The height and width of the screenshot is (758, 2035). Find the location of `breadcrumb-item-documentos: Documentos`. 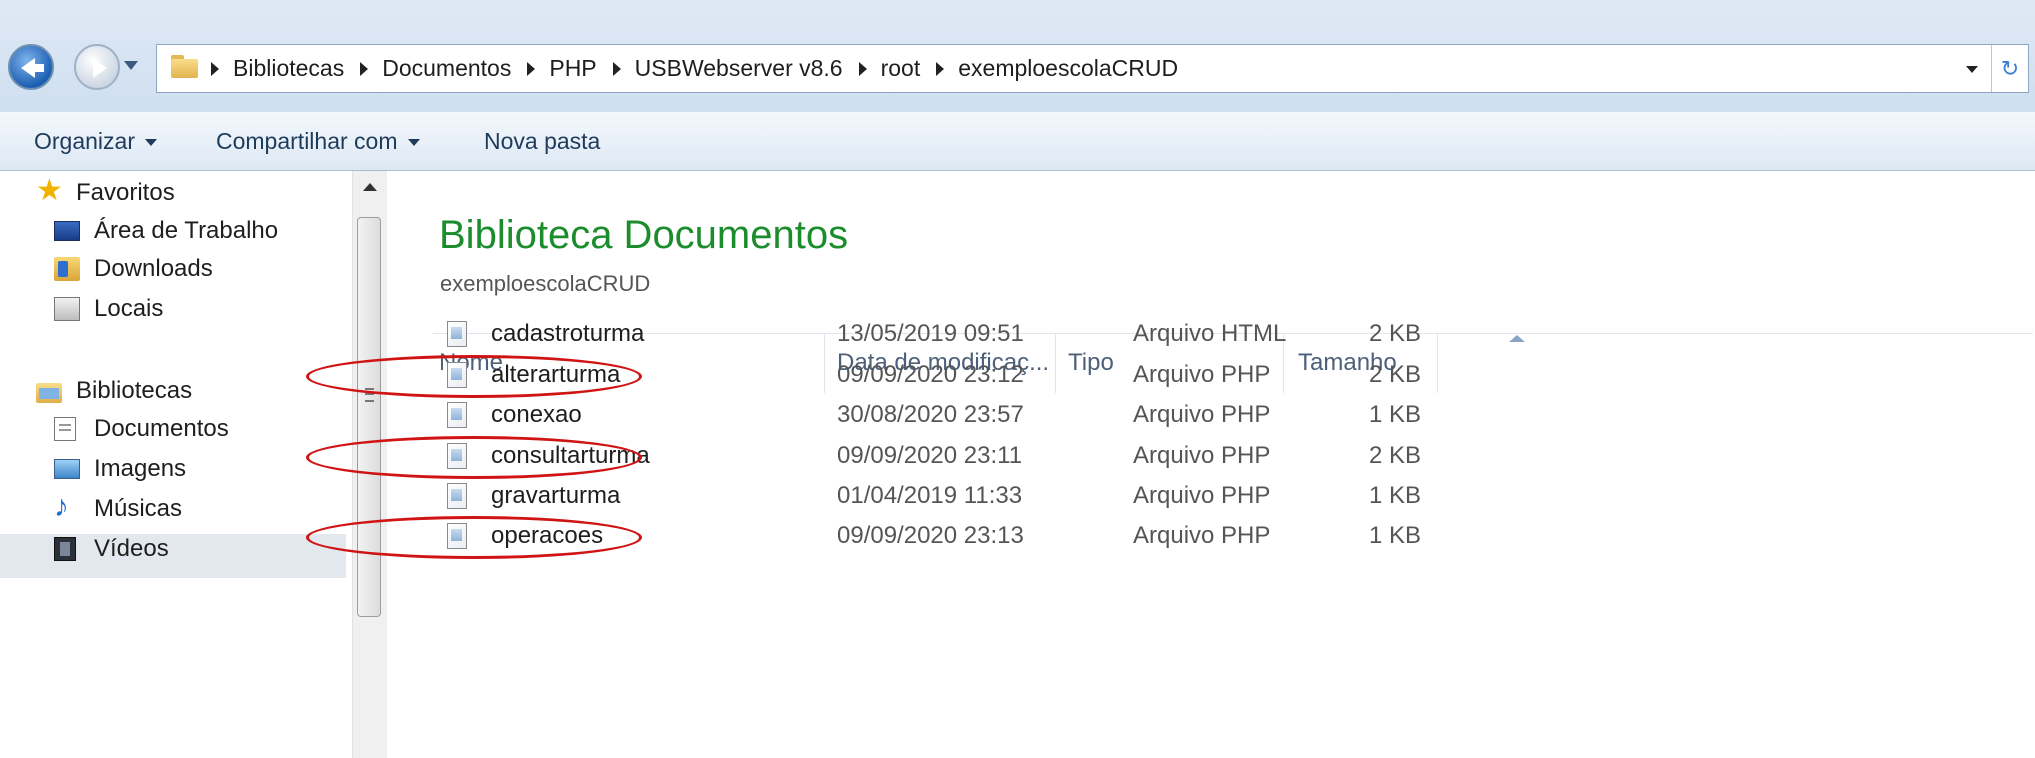

breadcrumb-item-documentos: Documentos is located at coordinates (446, 68).